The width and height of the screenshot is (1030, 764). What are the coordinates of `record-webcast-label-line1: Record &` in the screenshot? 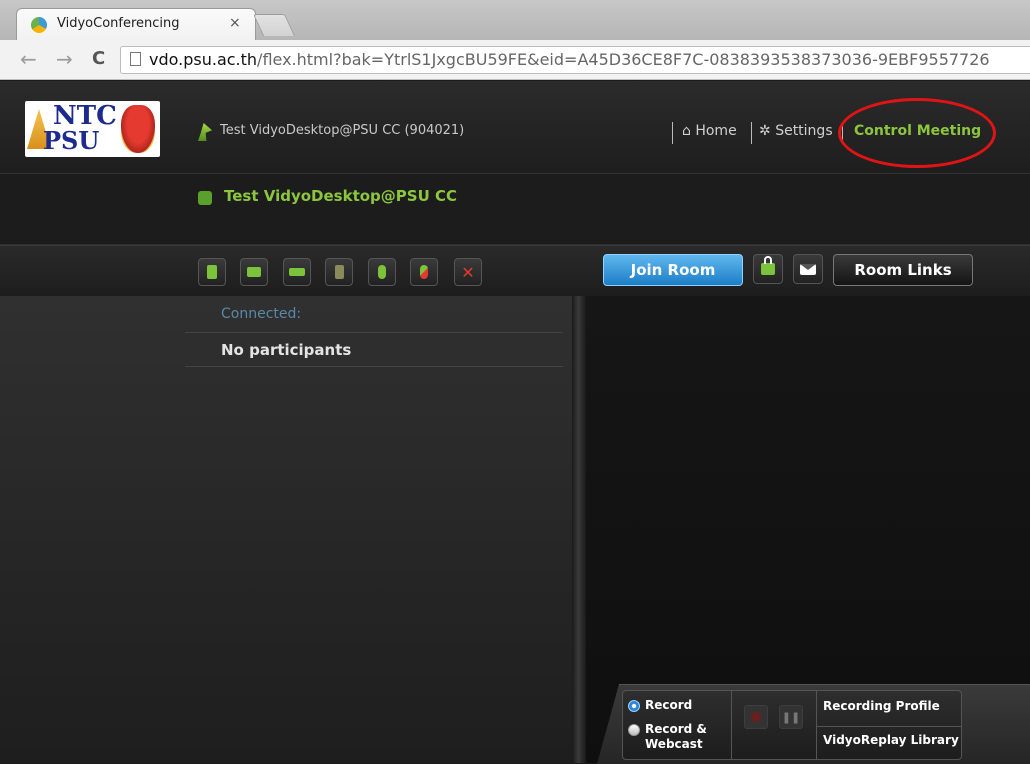 It's located at (676, 729).